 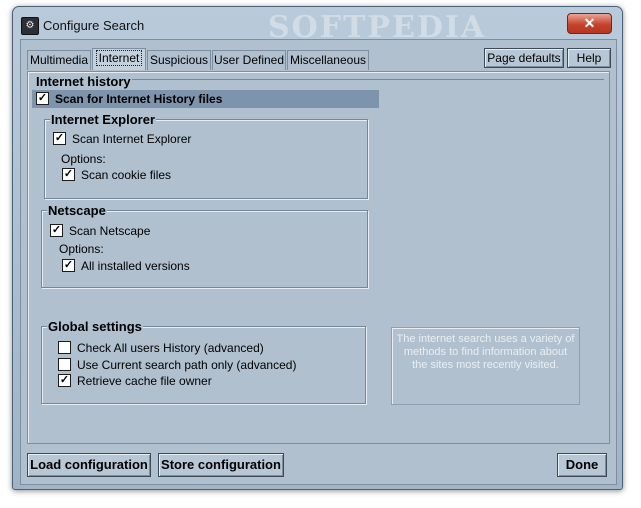 I want to click on current-path-row: Use Current search path only (advanced), so click(x=177, y=365).